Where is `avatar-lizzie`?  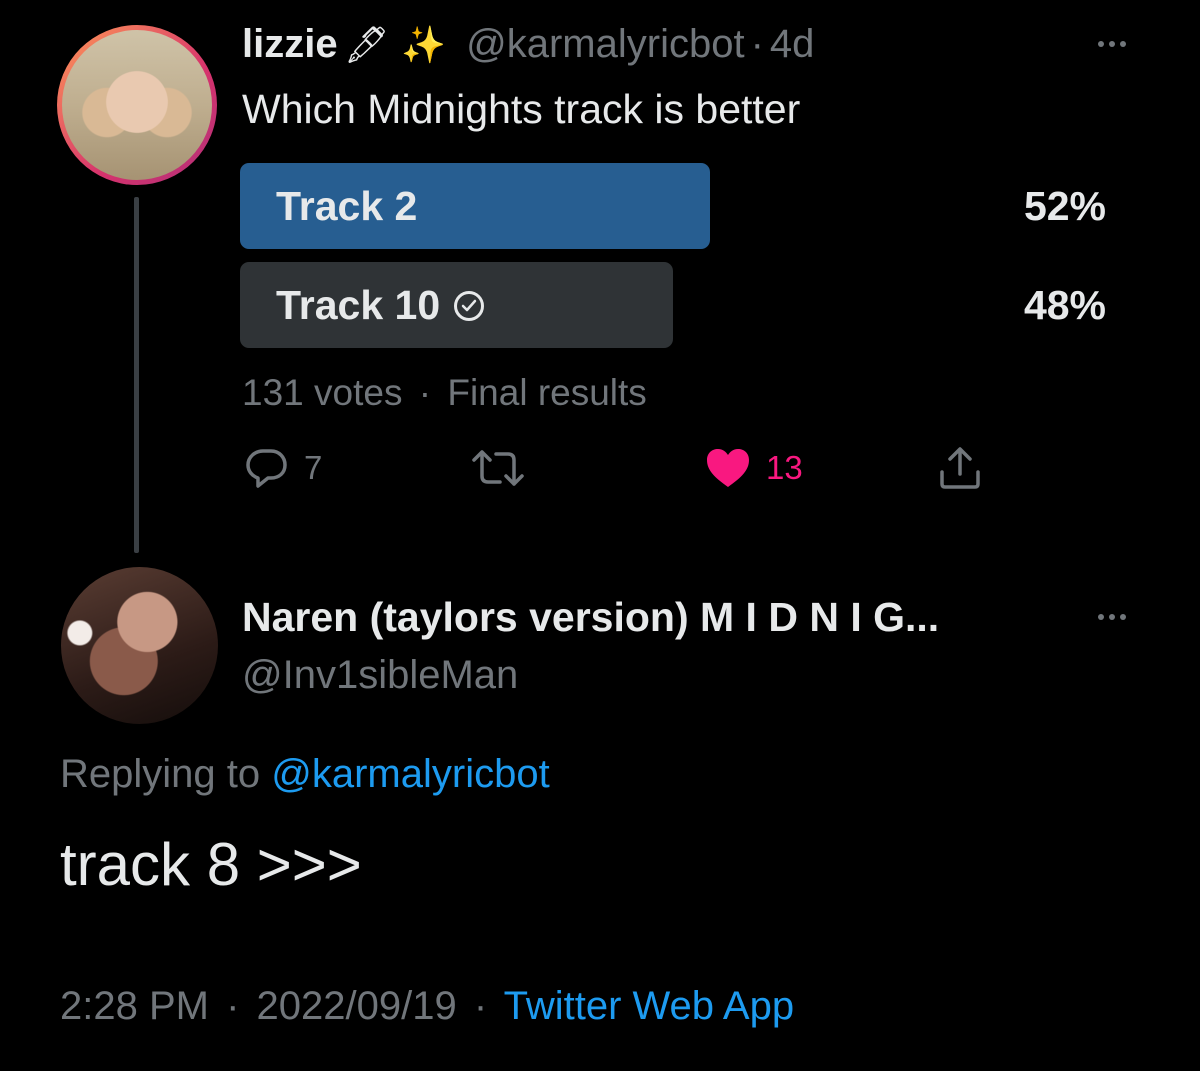
avatar-lizzie is located at coordinates (137, 105).